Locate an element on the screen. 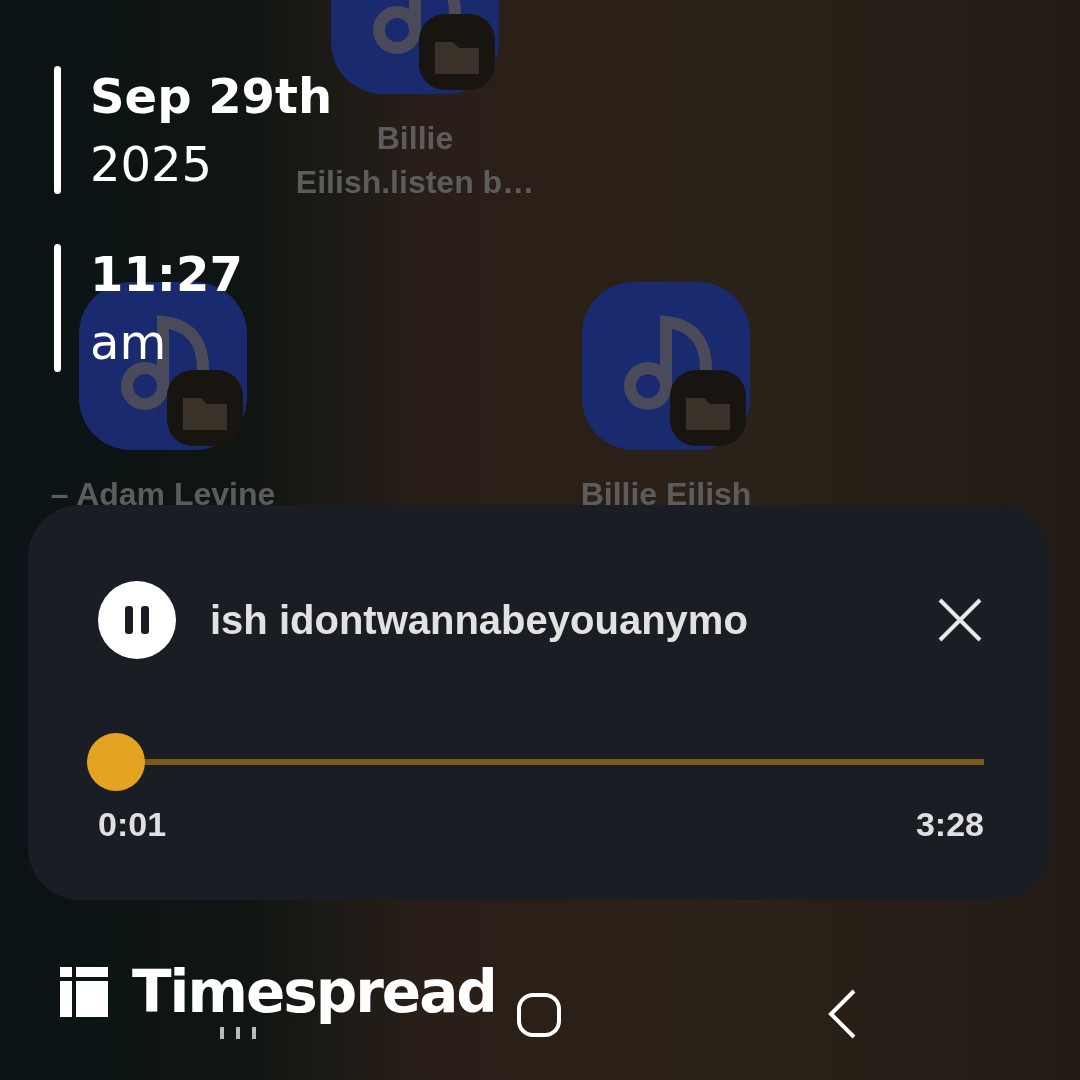 The width and height of the screenshot is (1080, 1080). track-title: ish idontwannabeyouanymo is located at coordinates (479, 620).